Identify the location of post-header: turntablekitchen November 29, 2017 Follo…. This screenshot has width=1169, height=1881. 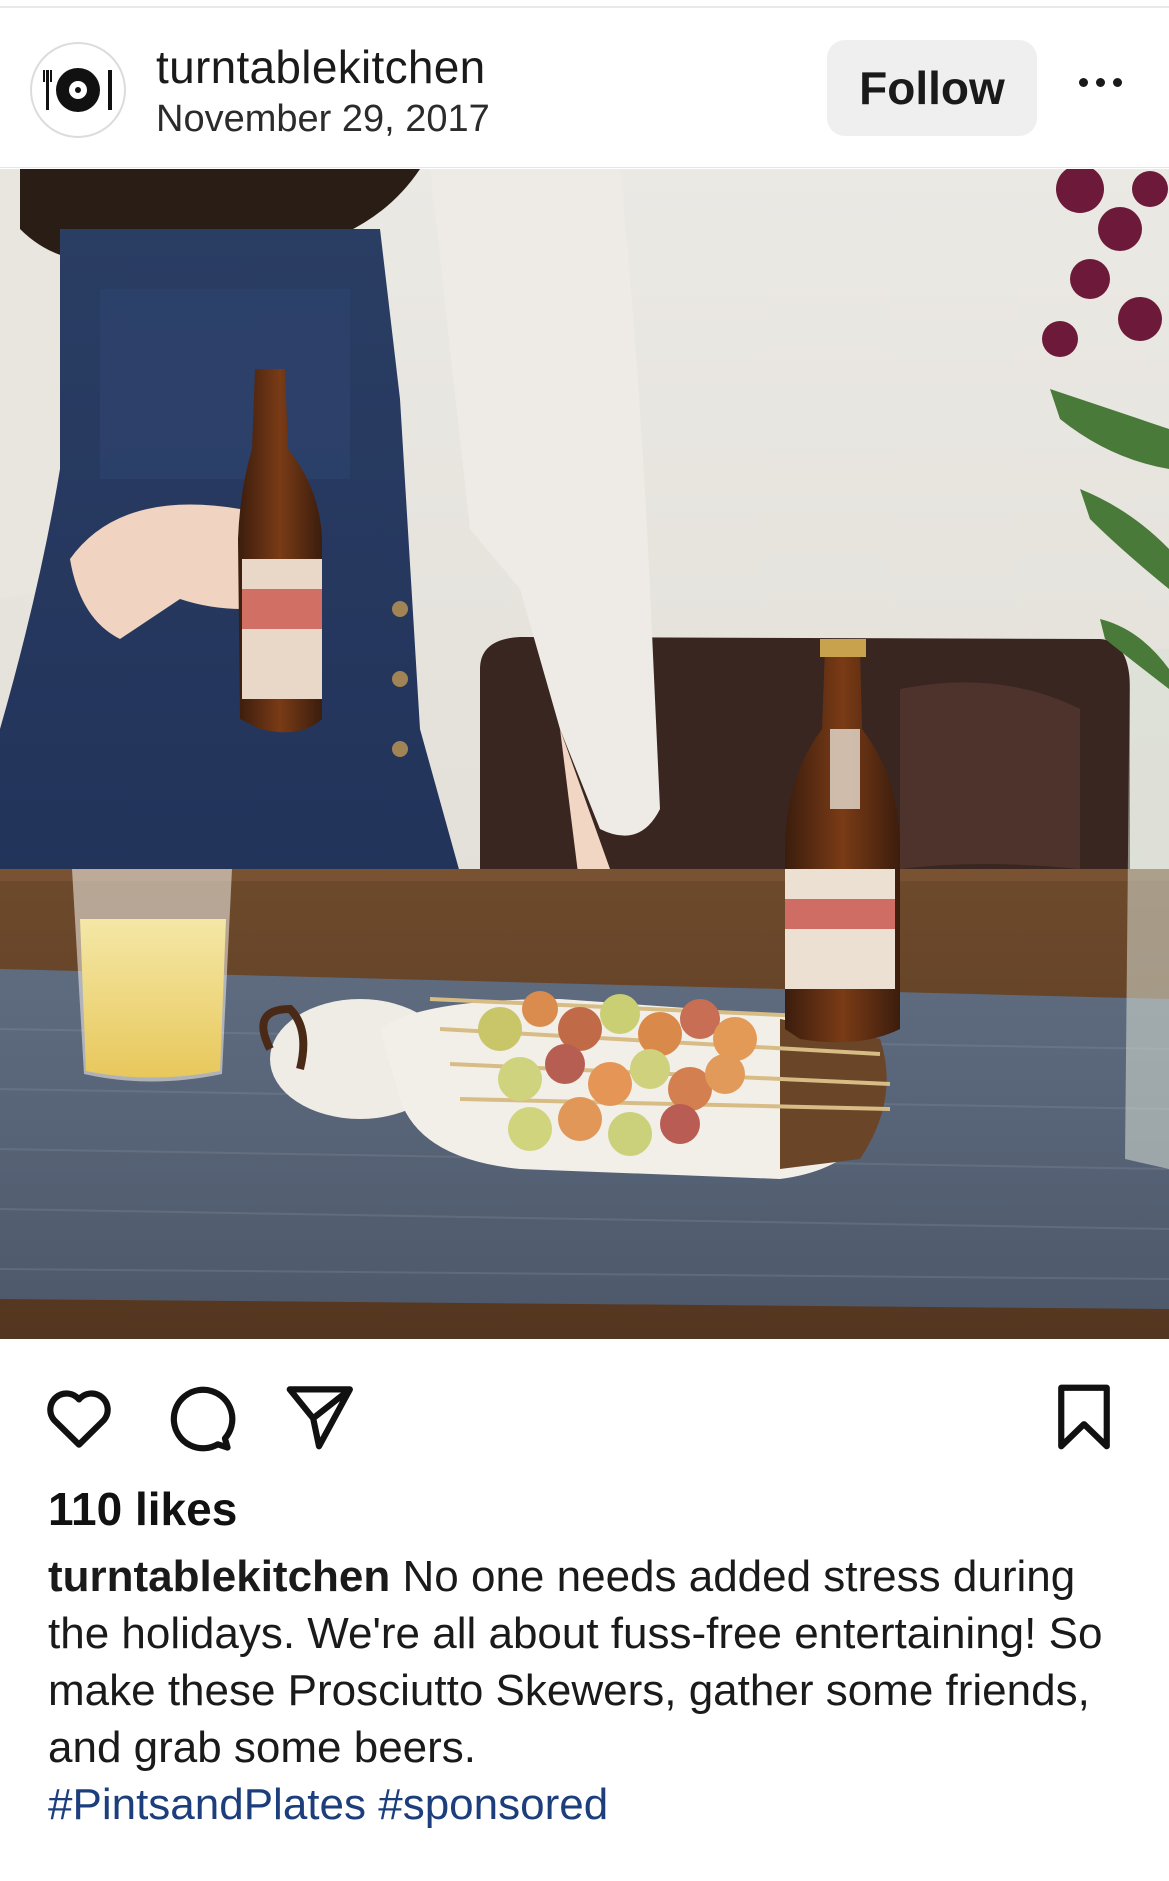
(584, 89).